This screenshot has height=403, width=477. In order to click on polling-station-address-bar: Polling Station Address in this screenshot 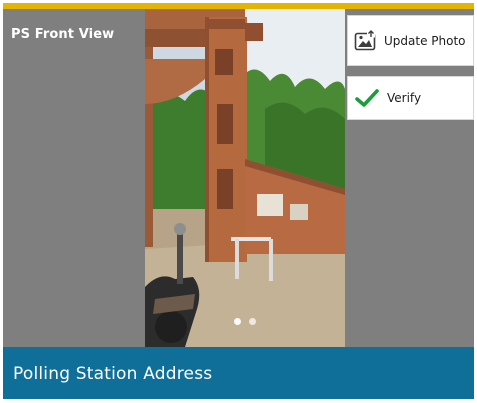, I will do `click(238, 373)`.